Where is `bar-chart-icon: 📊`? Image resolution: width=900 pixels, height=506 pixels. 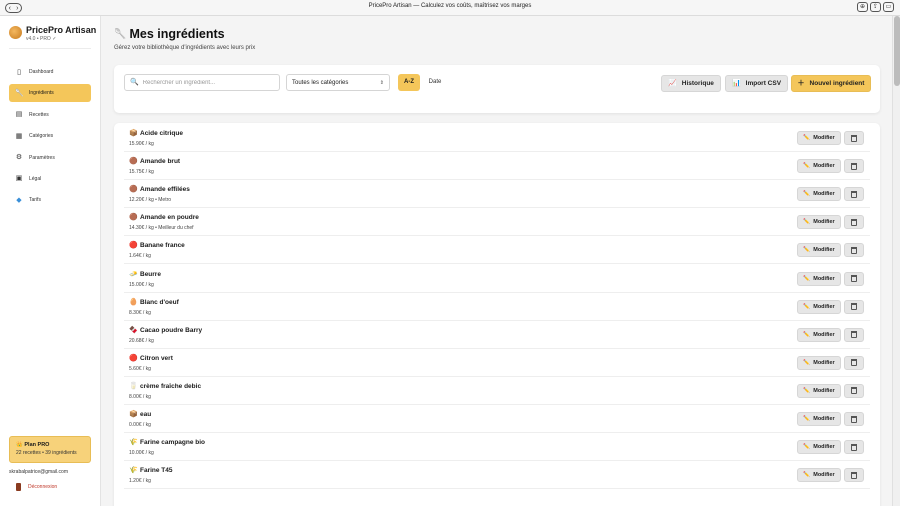
bar-chart-icon: 📊 is located at coordinates (736, 83).